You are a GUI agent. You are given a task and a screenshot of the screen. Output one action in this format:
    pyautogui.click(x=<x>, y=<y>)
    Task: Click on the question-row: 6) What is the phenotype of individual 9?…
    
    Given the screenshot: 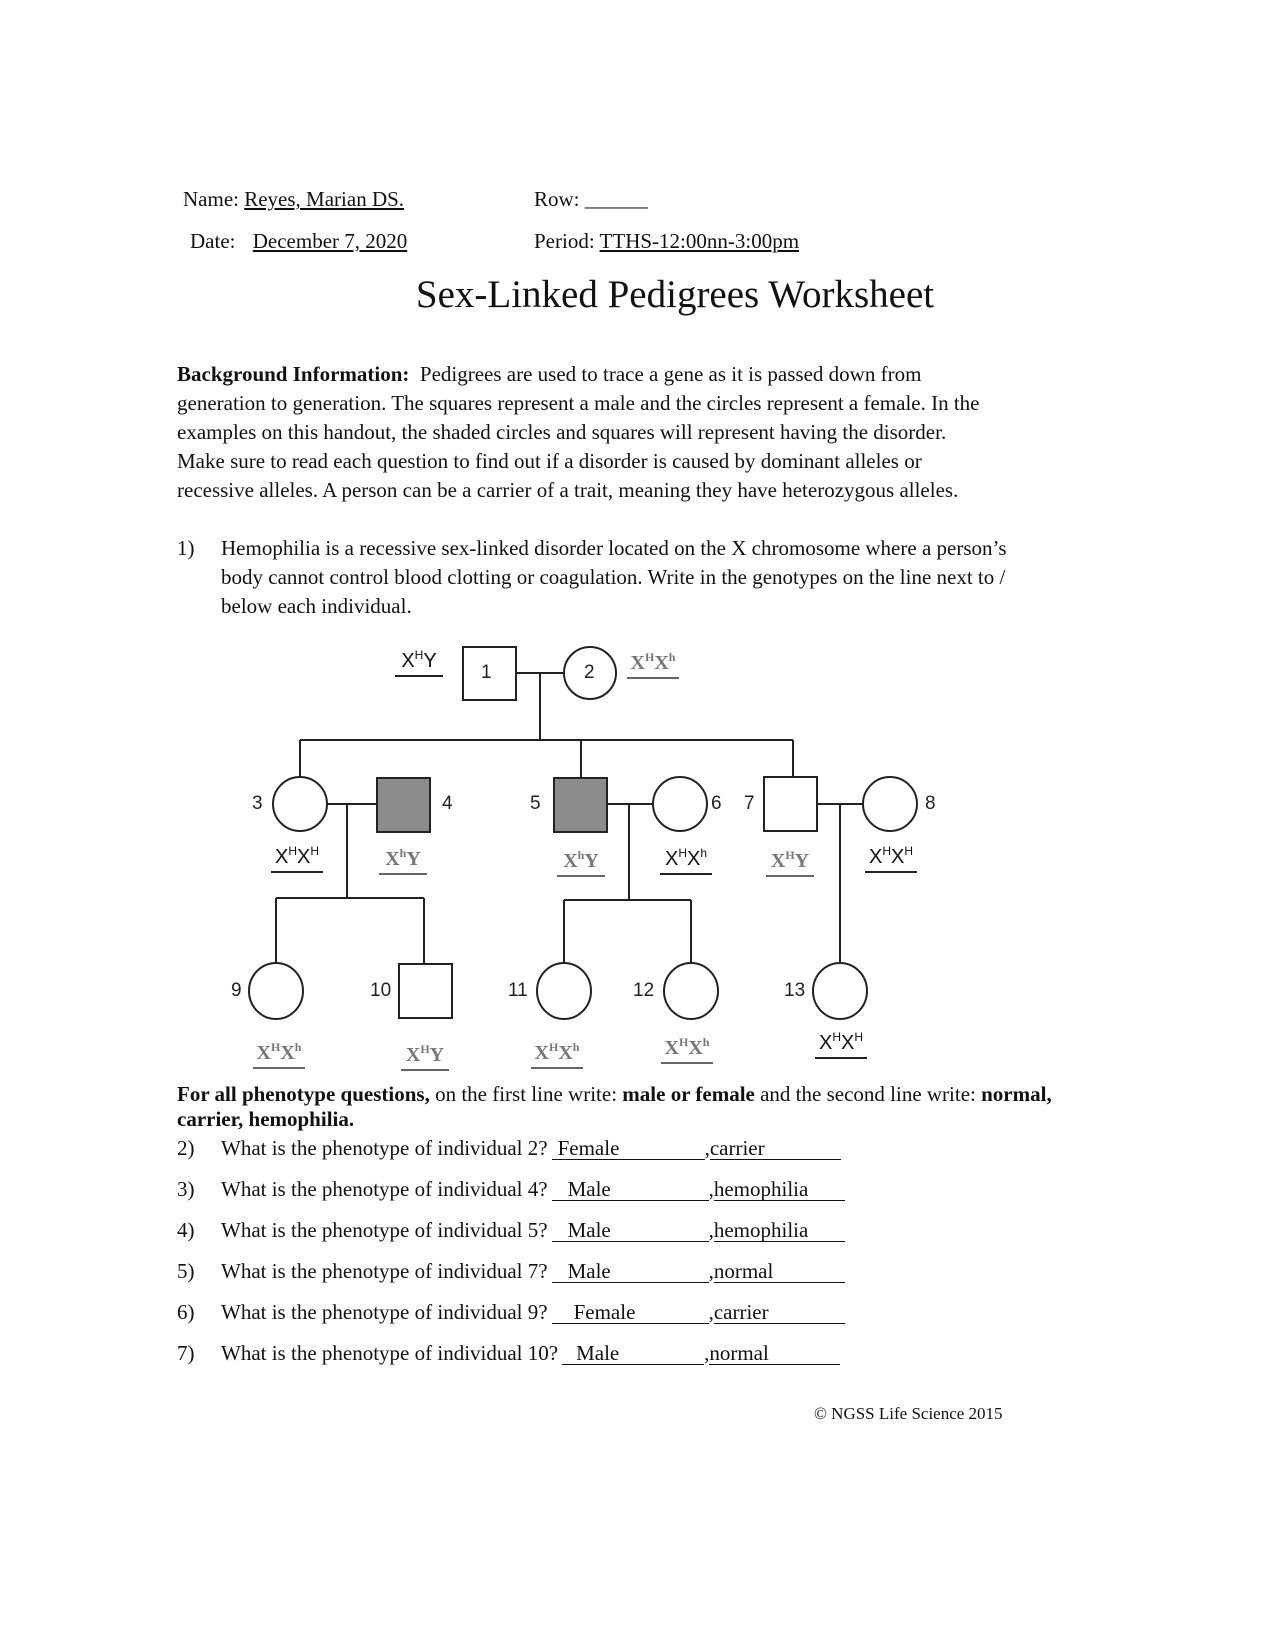 What is the action you would take?
    pyautogui.click(x=511, y=1312)
    